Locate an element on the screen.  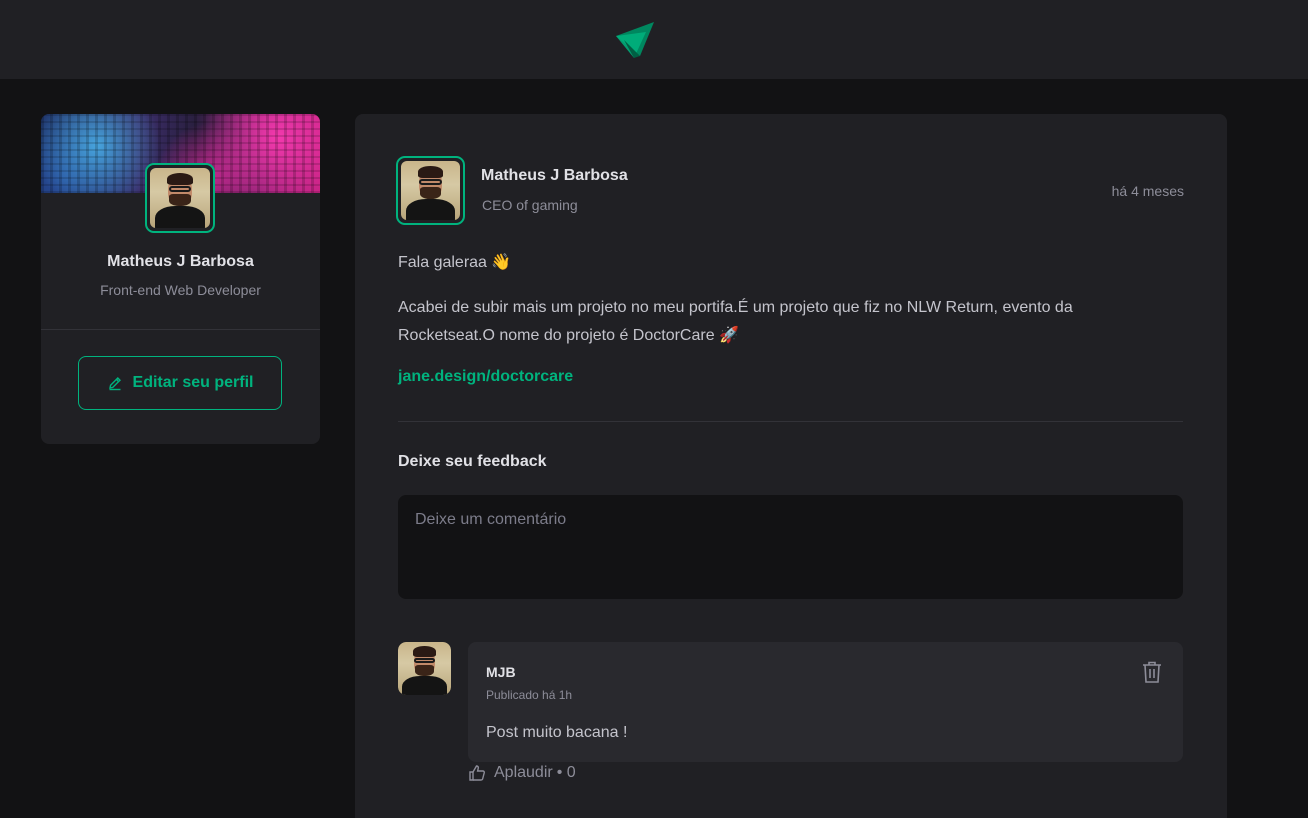
edit-profile-label: Editar seu perfil is located at coordinates (193, 382).